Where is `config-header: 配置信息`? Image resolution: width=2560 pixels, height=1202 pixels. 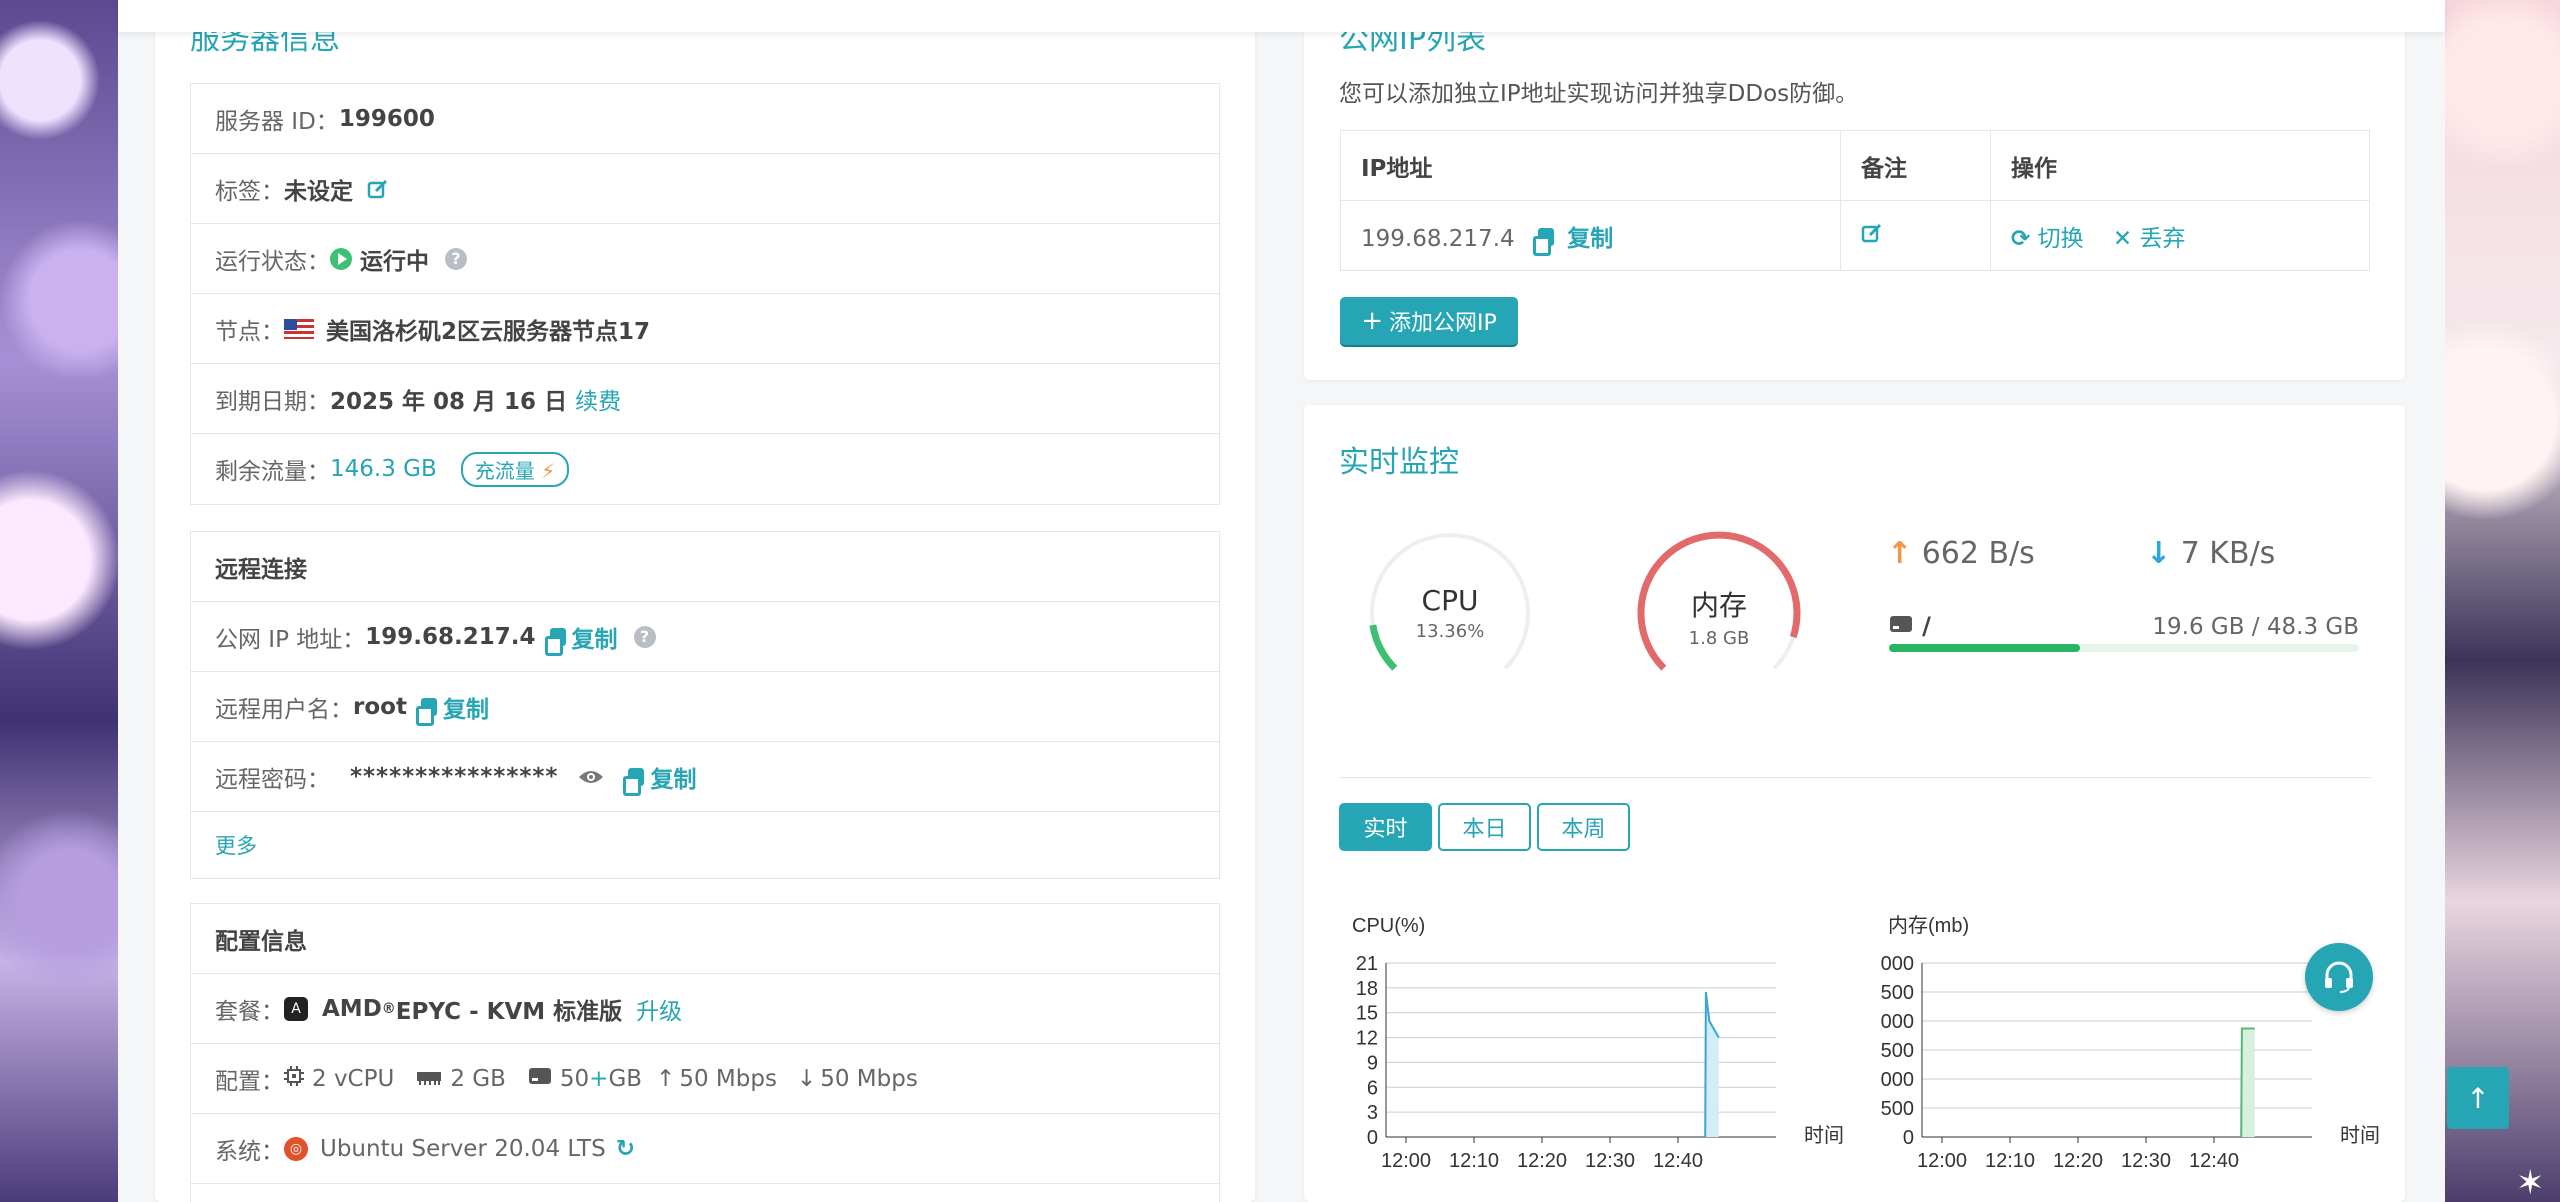 config-header: 配置信息 is located at coordinates (705, 939).